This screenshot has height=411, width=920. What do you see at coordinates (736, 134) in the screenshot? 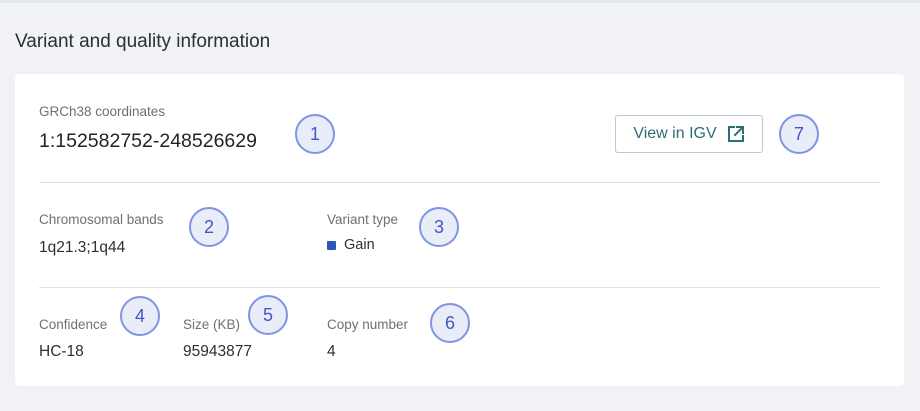
I see `external-link-icon` at bounding box center [736, 134].